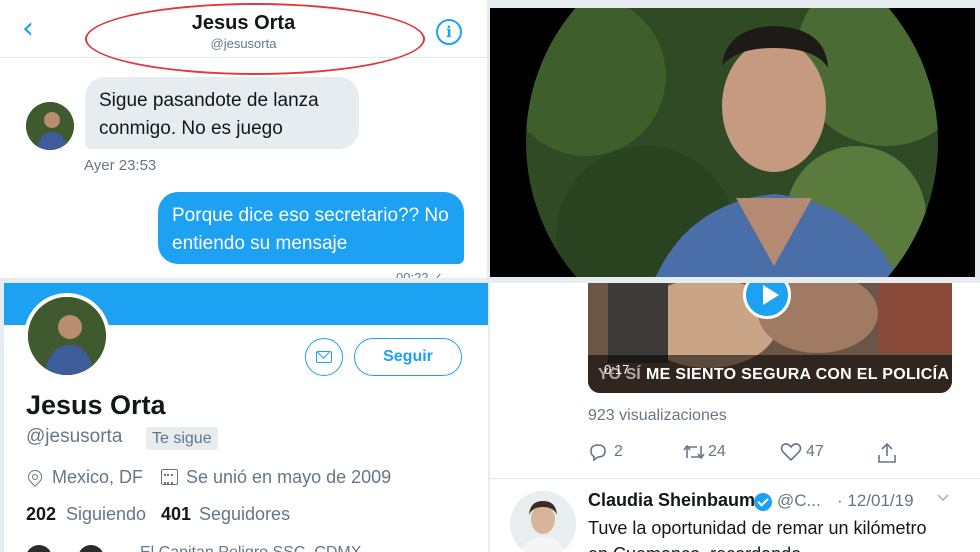  Describe the element at coordinates (289, 477) in the screenshot. I see `profile-joined-date: Se unió en mayo de 2009` at that location.